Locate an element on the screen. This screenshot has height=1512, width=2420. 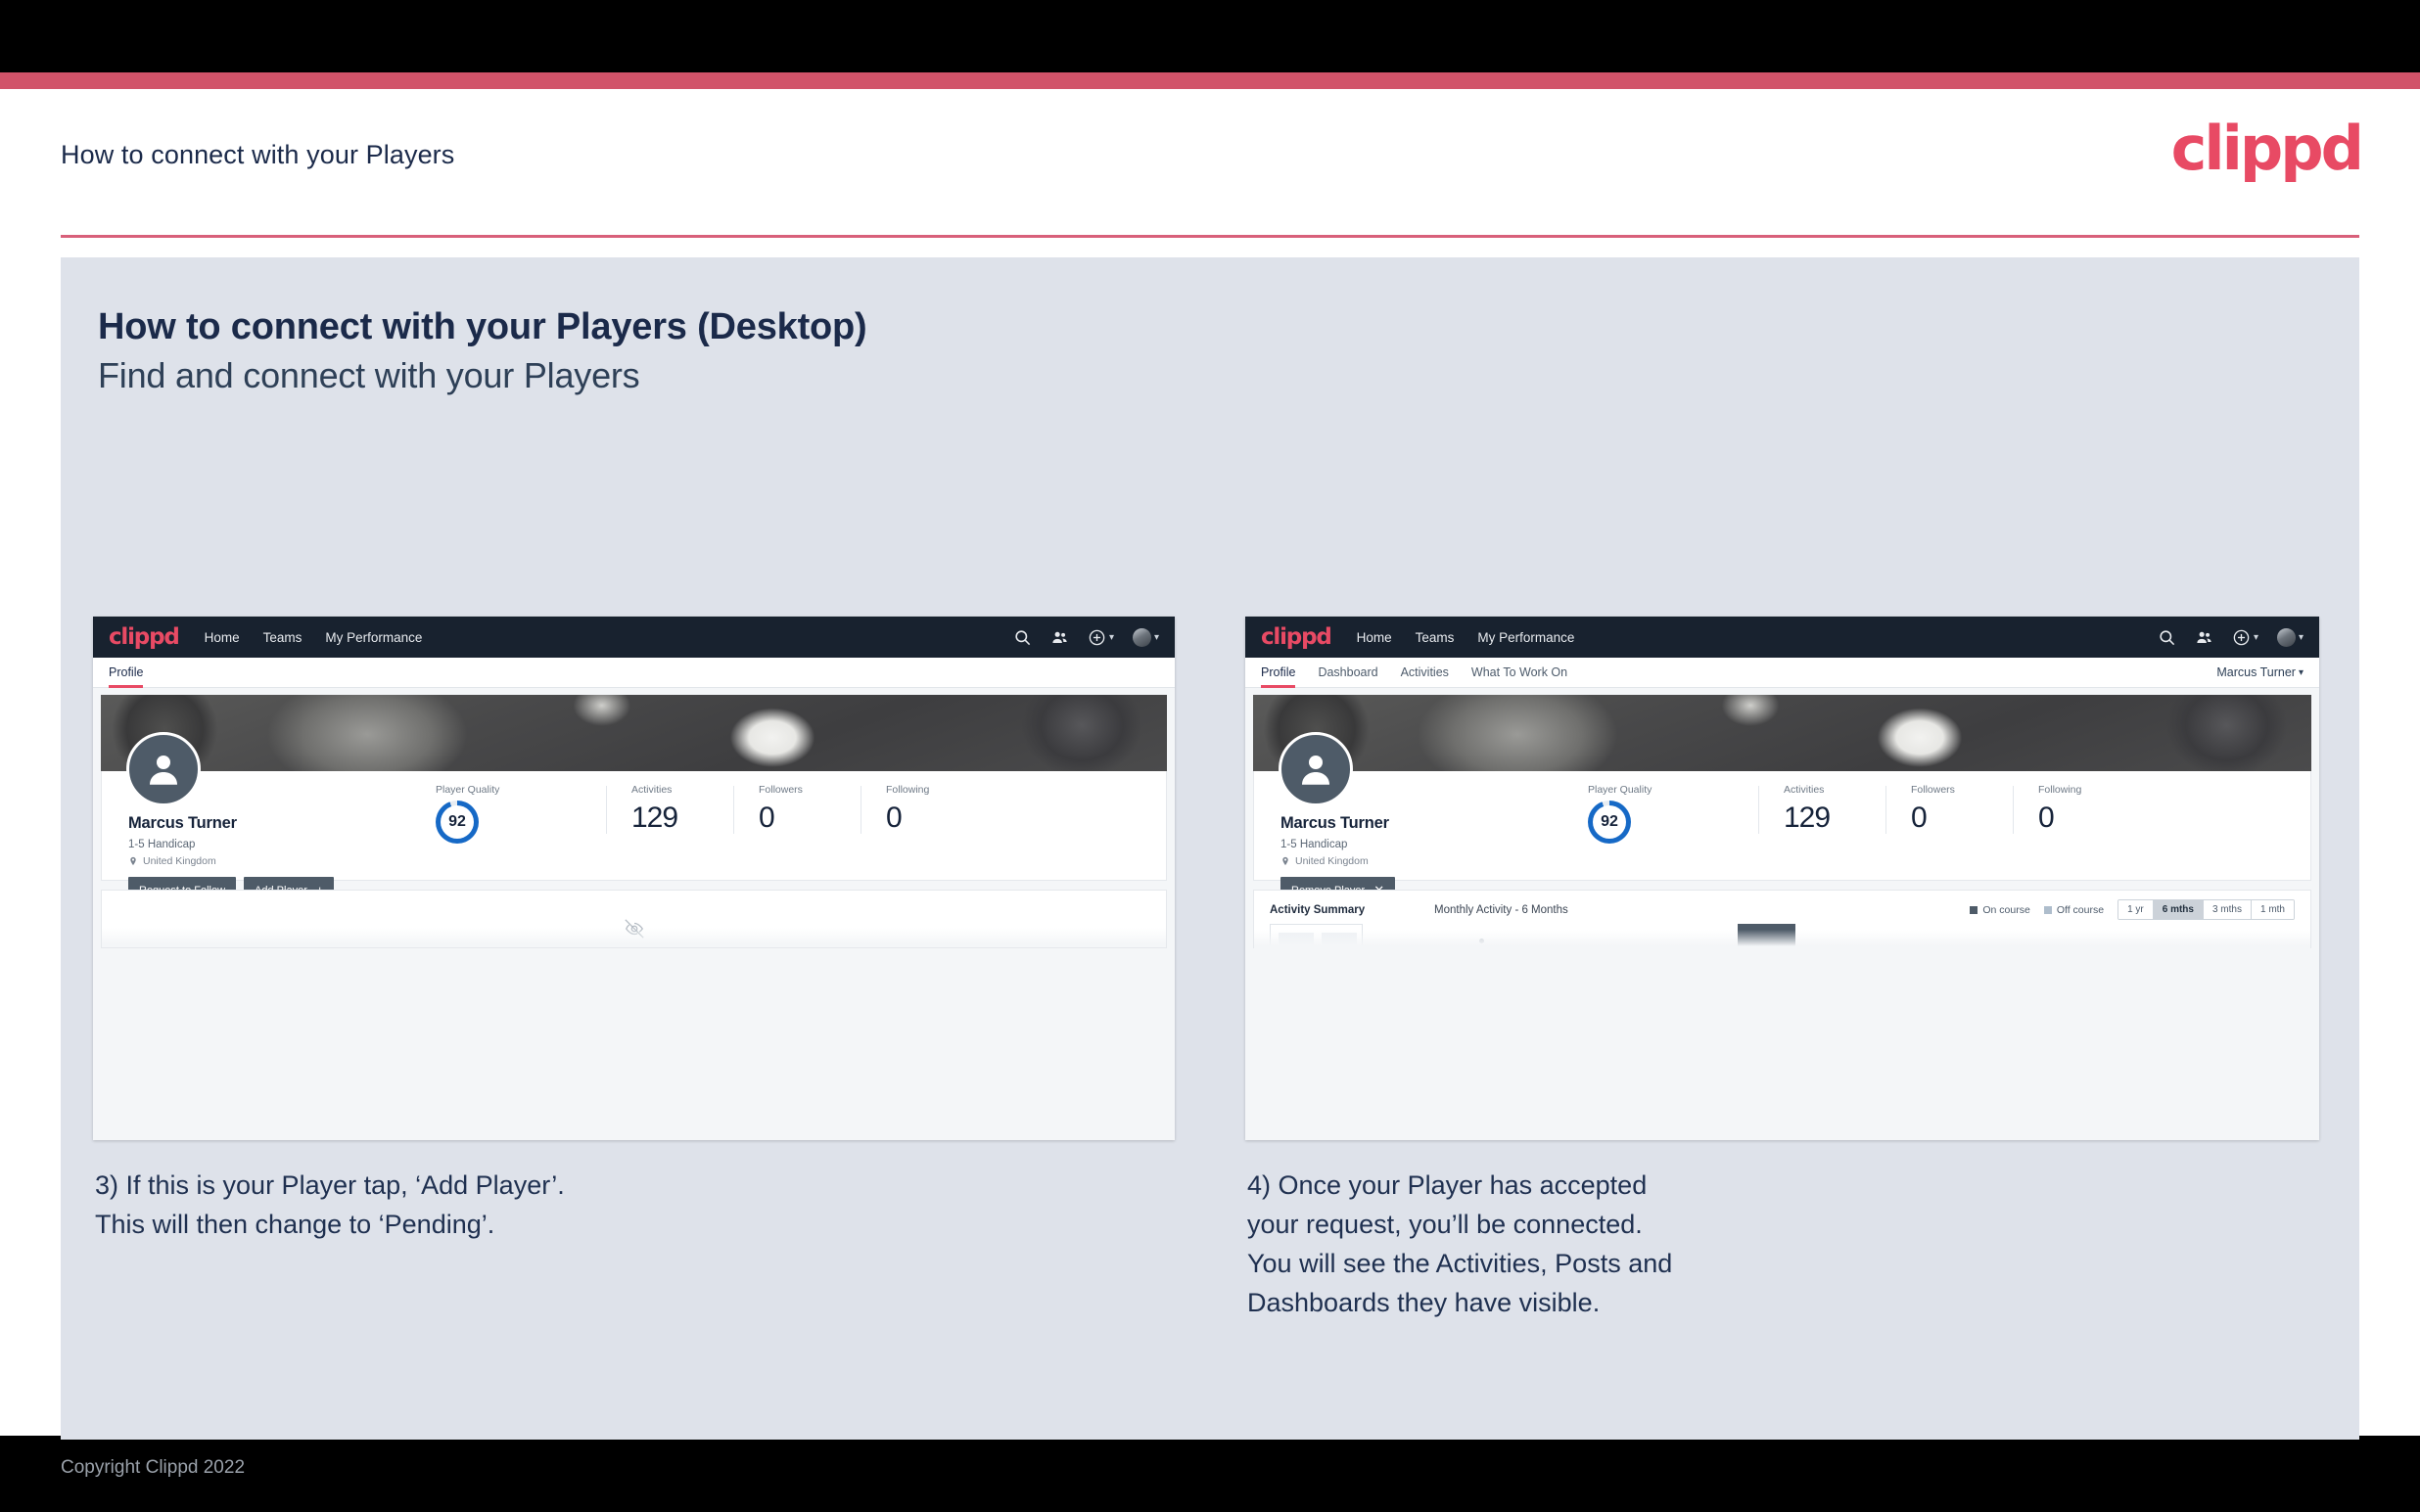
profile-location: United Kingdom is located at coordinates (269, 861).